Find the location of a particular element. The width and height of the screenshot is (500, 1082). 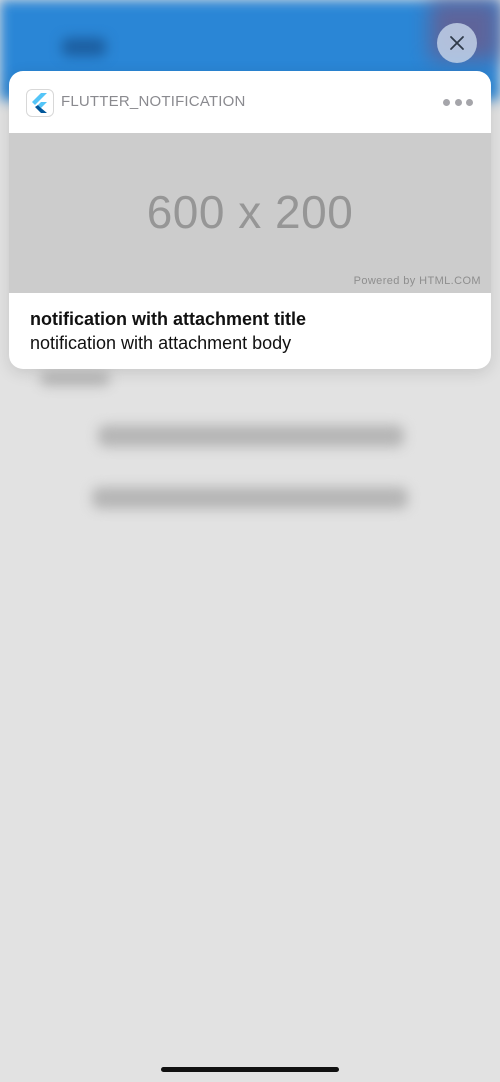

app-name: FLUTTER_NOTIFICATION is located at coordinates (153, 101).